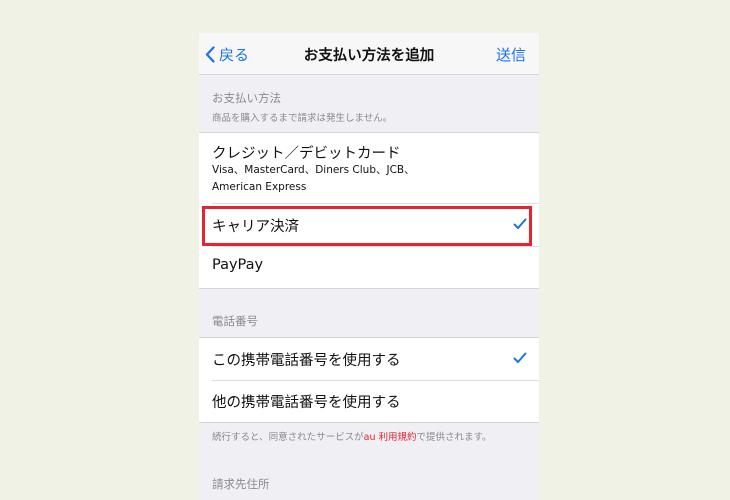 The image size is (730, 500). I want to click on credit-card-brands-line1: Visa、MasterCard、Diners Club、JCB、, so click(313, 170).